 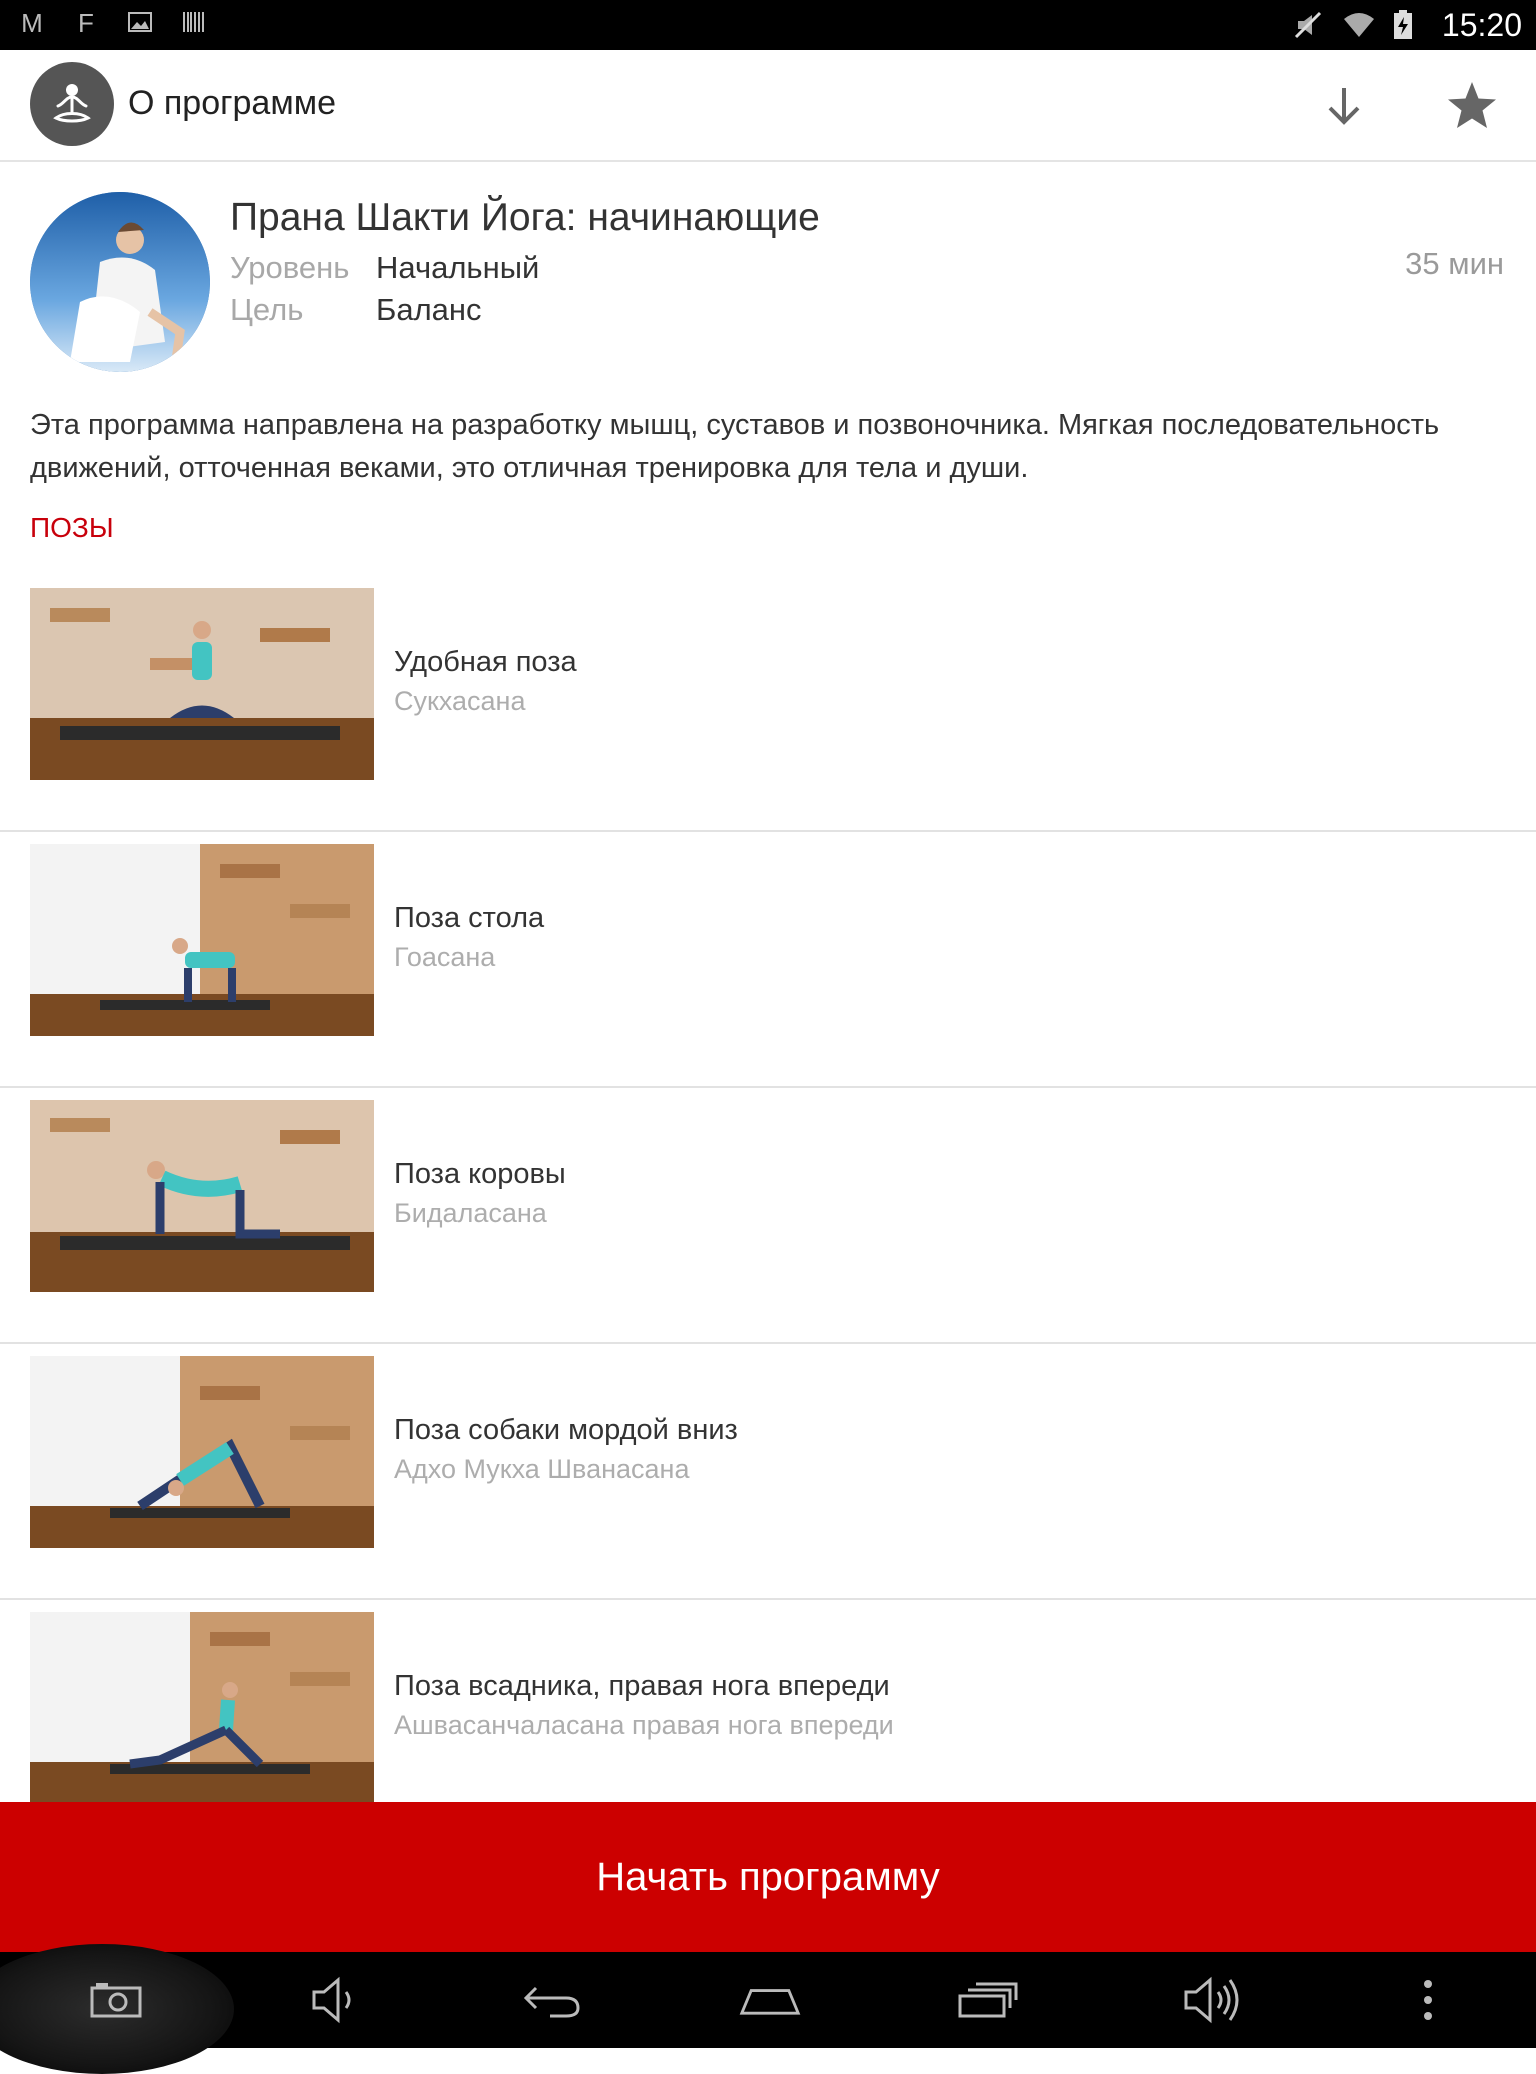 I want to click on notification-icons: M F, so click(x=113, y=23).